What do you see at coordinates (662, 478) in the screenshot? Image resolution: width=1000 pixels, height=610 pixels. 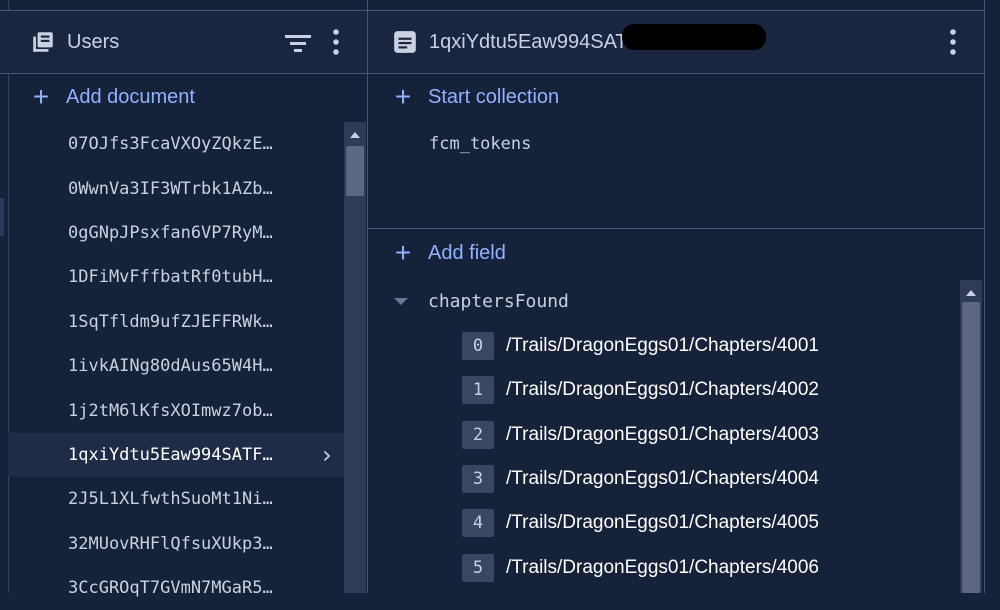 I see `array-item-value: /Trails/DragonEggs01/Chapters/4004` at bounding box center [662, 478].